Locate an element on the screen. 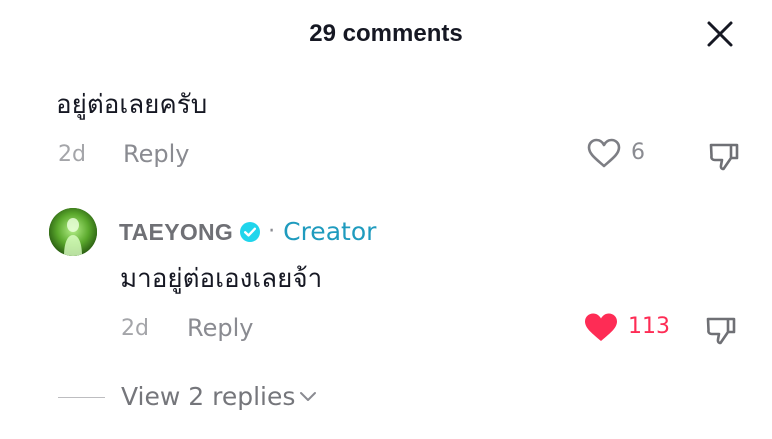 This screenshot has width=772, height=439. comments-count-title: 29 comments is located at coordinates (386, 33).